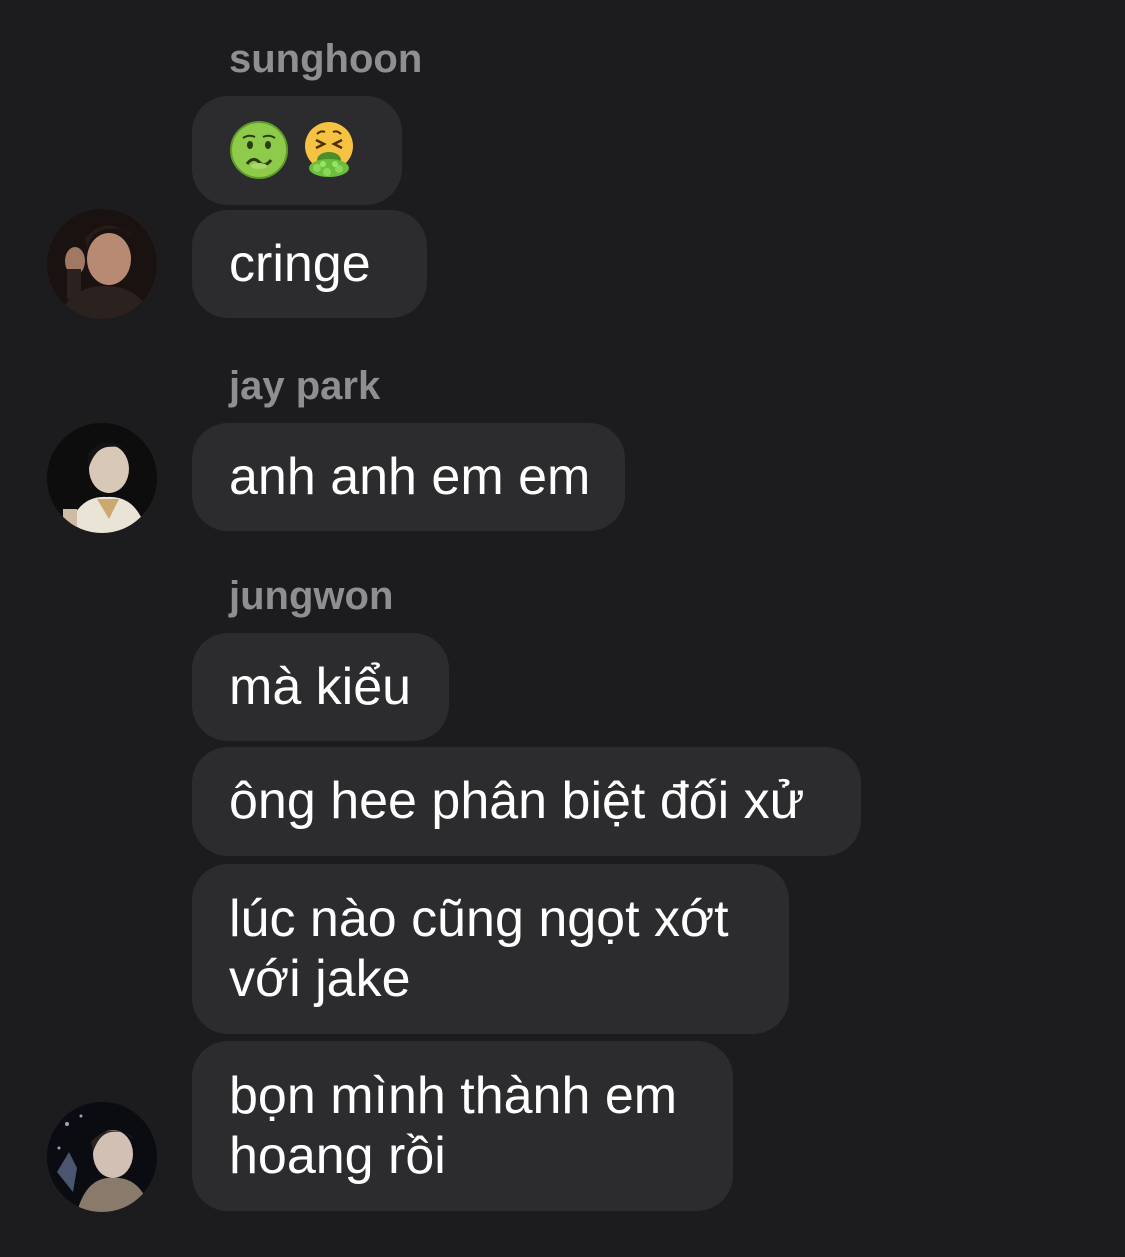  I want to click on message-text-line: với jake, so click(320, 979).